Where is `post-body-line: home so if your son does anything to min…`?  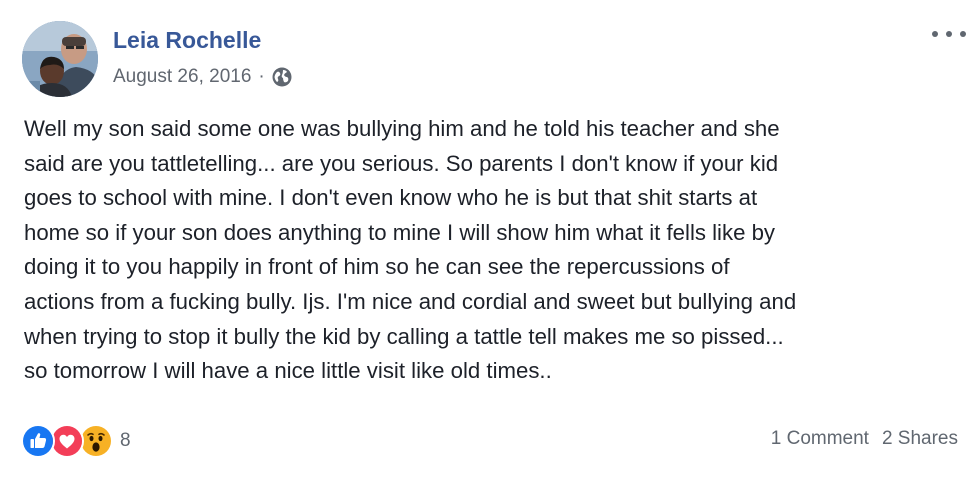
post-body-line: home so if your son does anything to min… is located at coordinates (400, 232).